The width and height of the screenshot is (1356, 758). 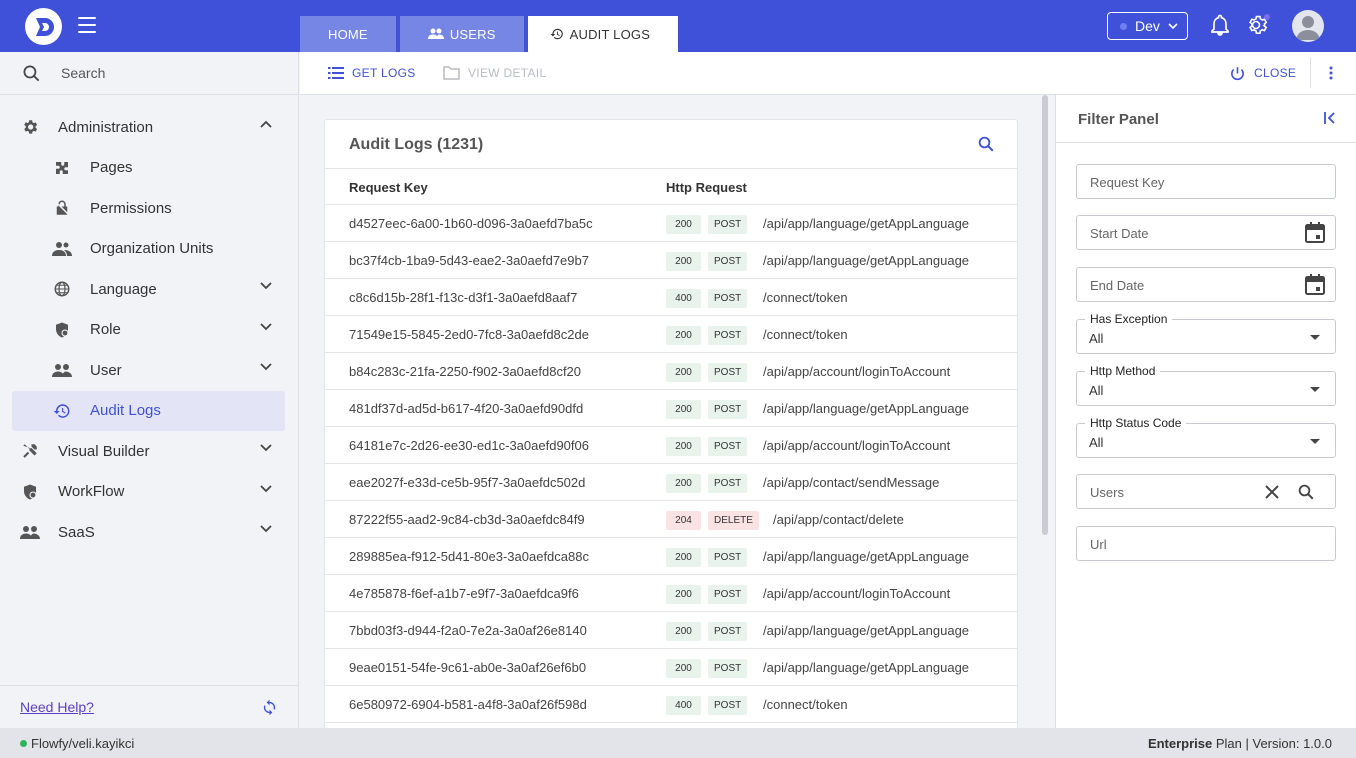 I want to click on end-date-field: End Date, so click(x=1206, y=284).